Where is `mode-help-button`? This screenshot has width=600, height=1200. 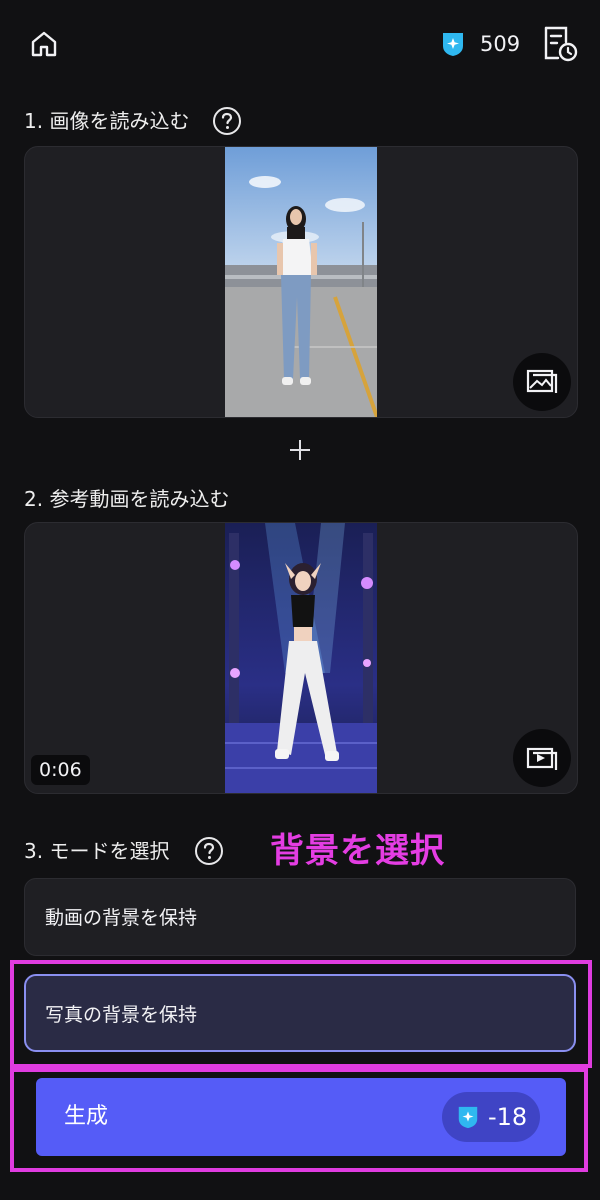
mode-help-button is located at coordinates (209, 851).